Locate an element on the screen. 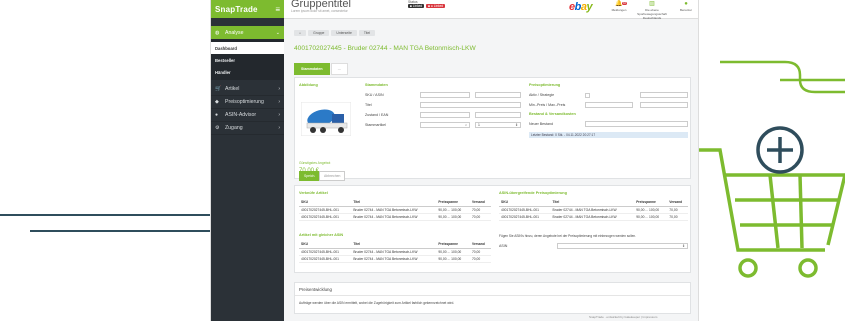  stammartikel-label: Stammartikel is located at coordinates (375, 125).